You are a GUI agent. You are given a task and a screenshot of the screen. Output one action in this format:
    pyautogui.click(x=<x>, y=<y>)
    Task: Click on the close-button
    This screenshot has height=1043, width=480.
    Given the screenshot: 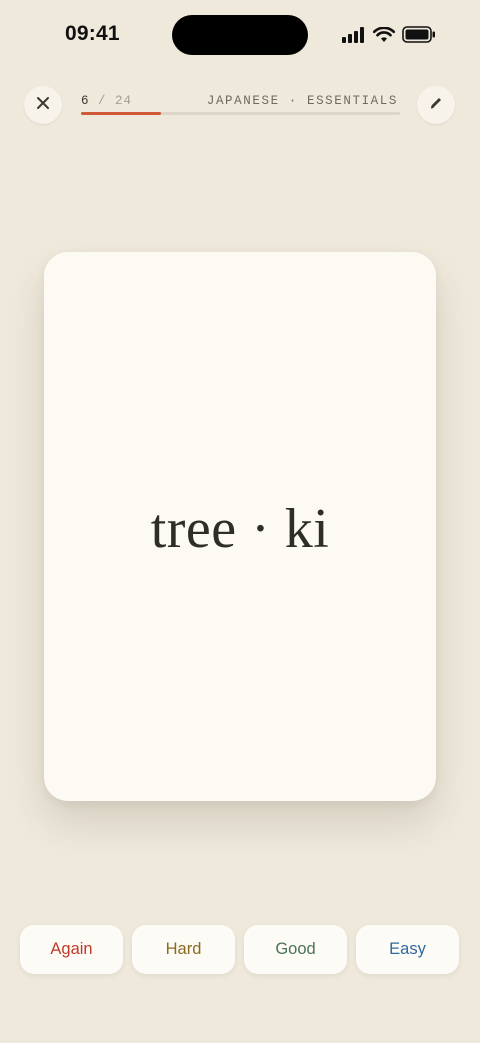 What is the action you would take?
    pyautogui.click(x=43, y=105)
    